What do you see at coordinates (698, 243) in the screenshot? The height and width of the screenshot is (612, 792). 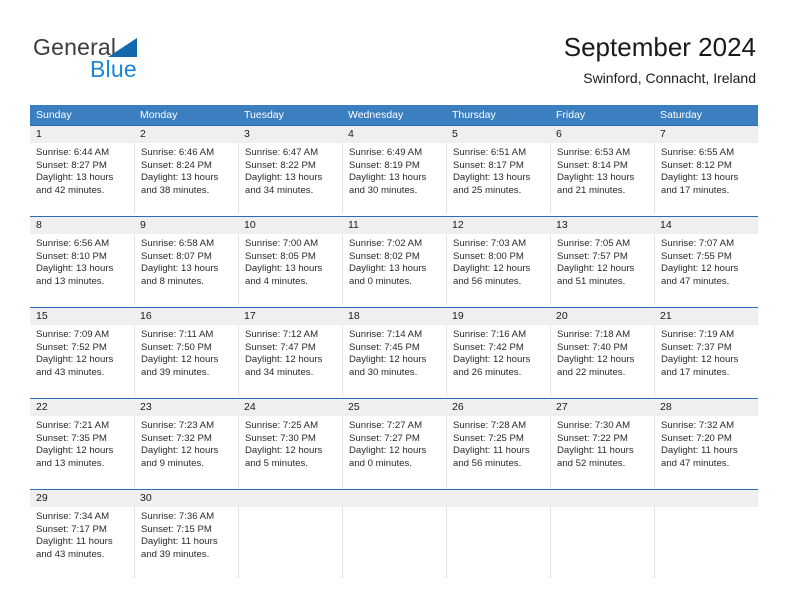 I see `sunrise-text: Sunrise: 7:07 AM` at bounding box center [698, 243].